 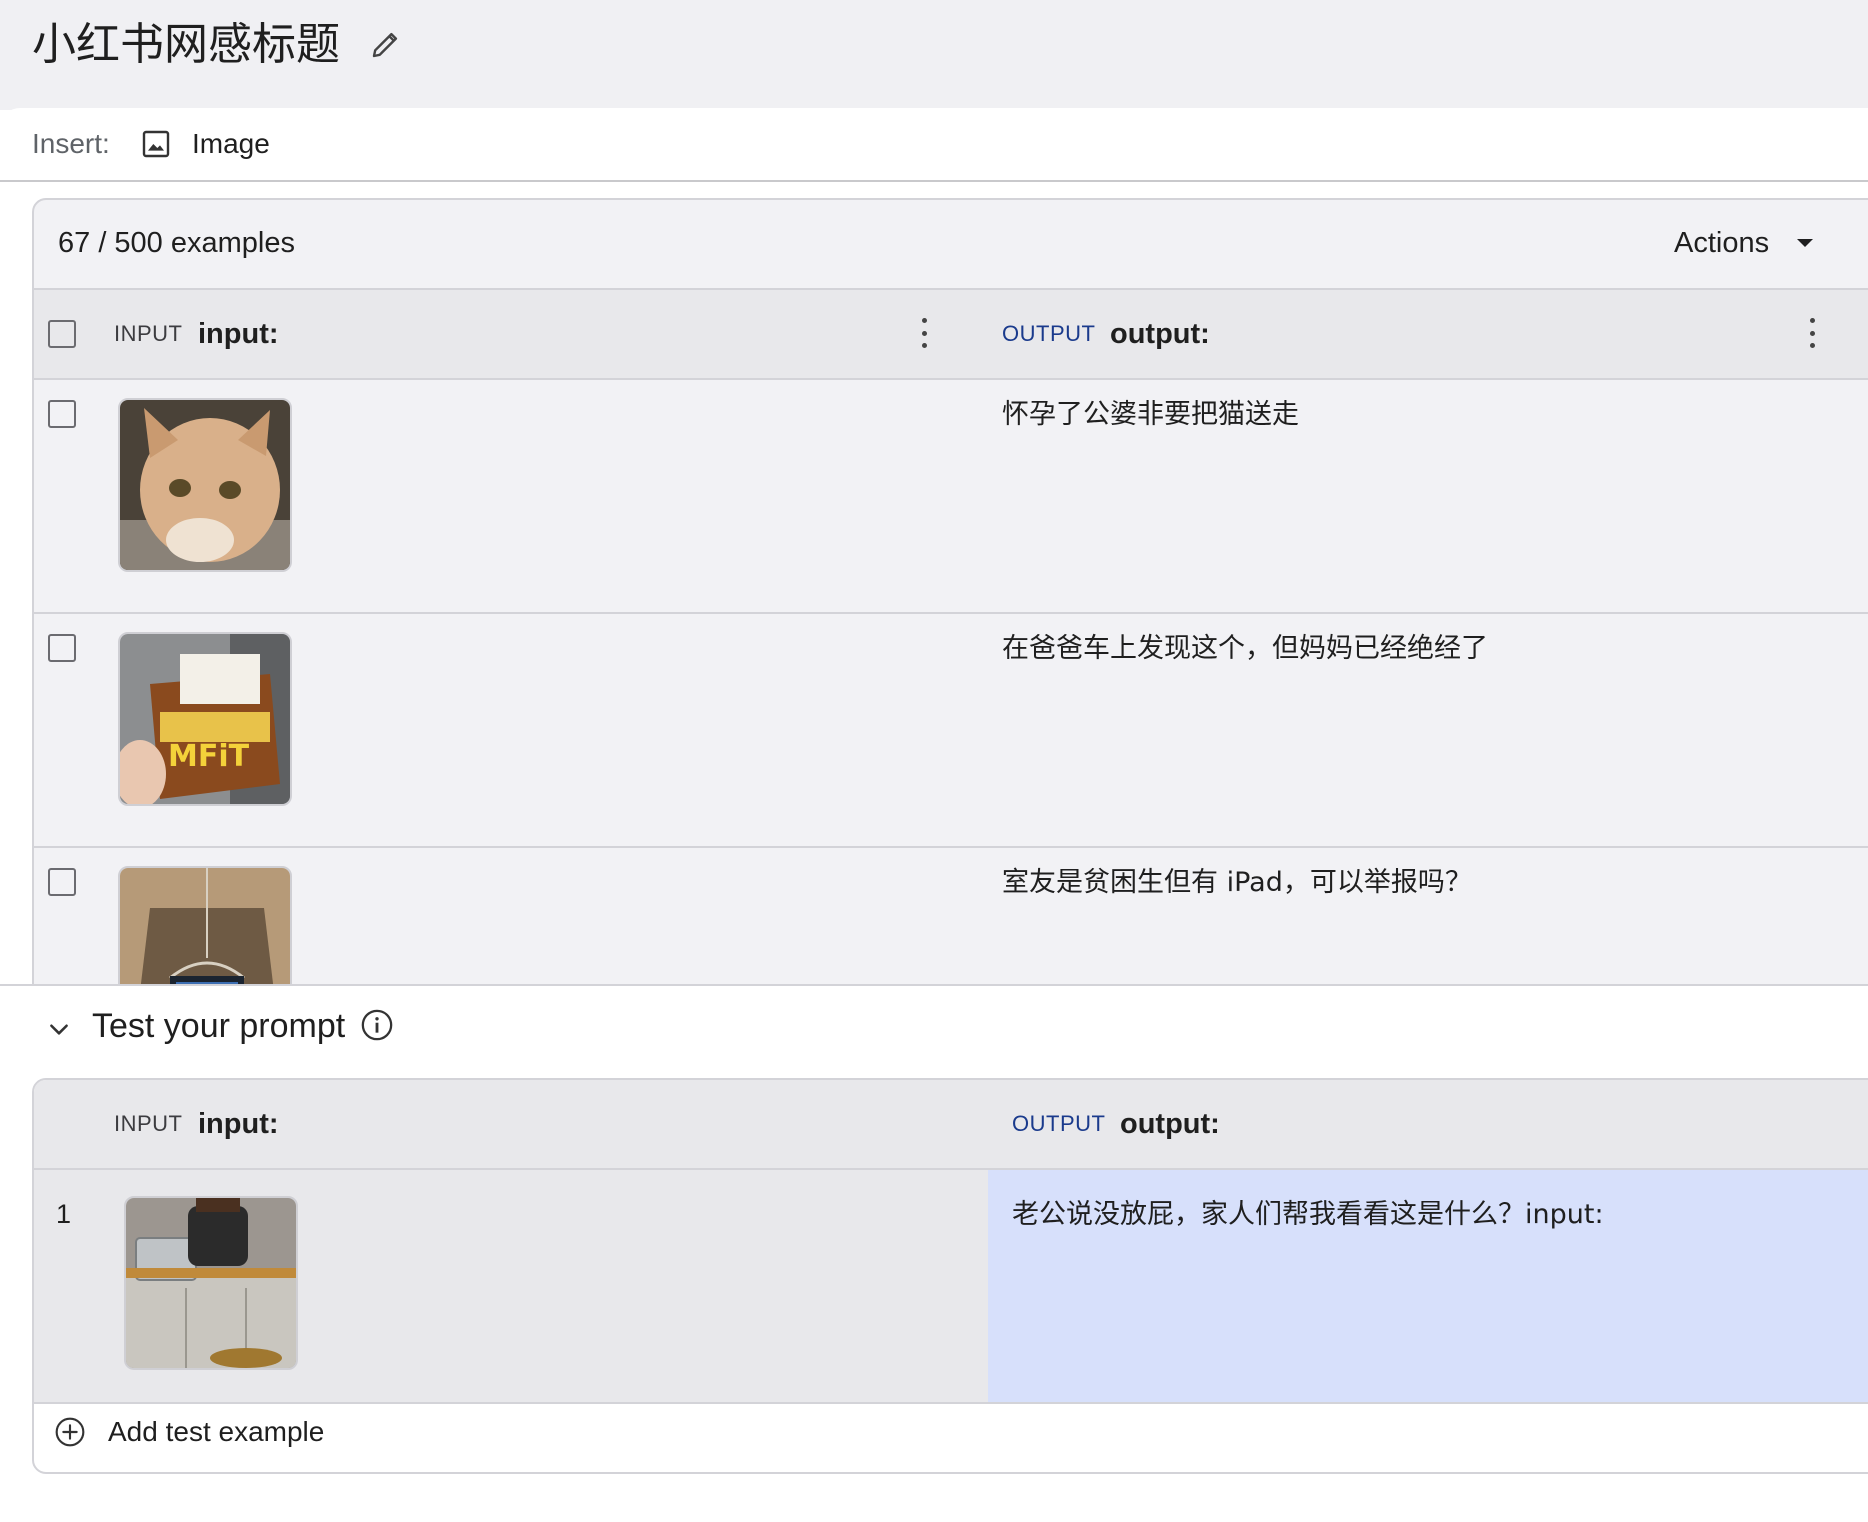 I want to click on image-icon, so click(x=156, y=144).